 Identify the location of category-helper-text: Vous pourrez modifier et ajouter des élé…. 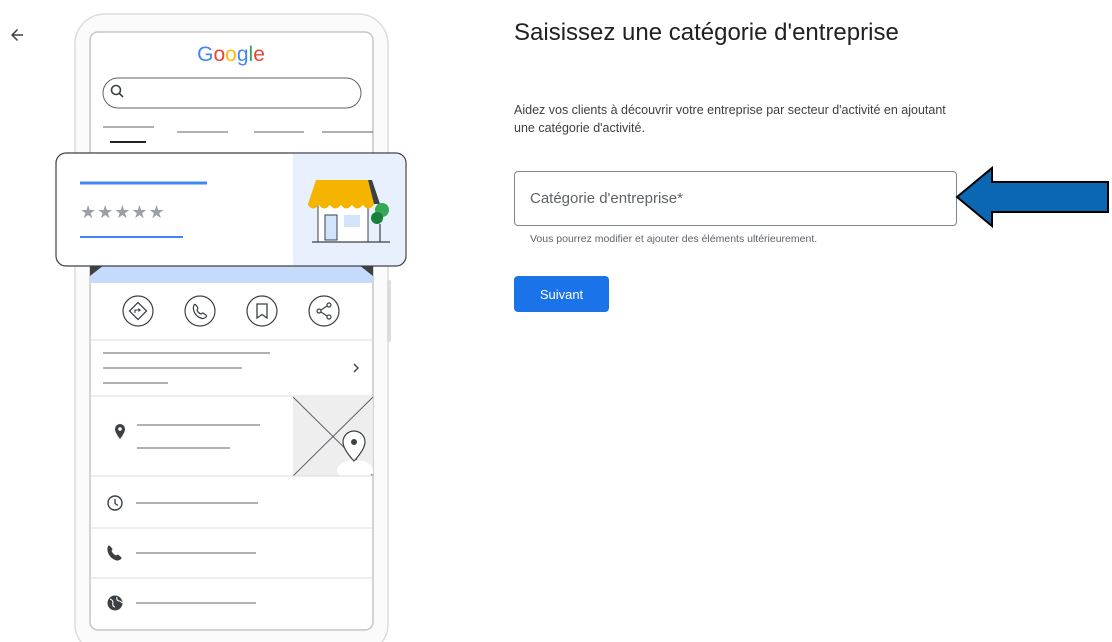
(674, 239).